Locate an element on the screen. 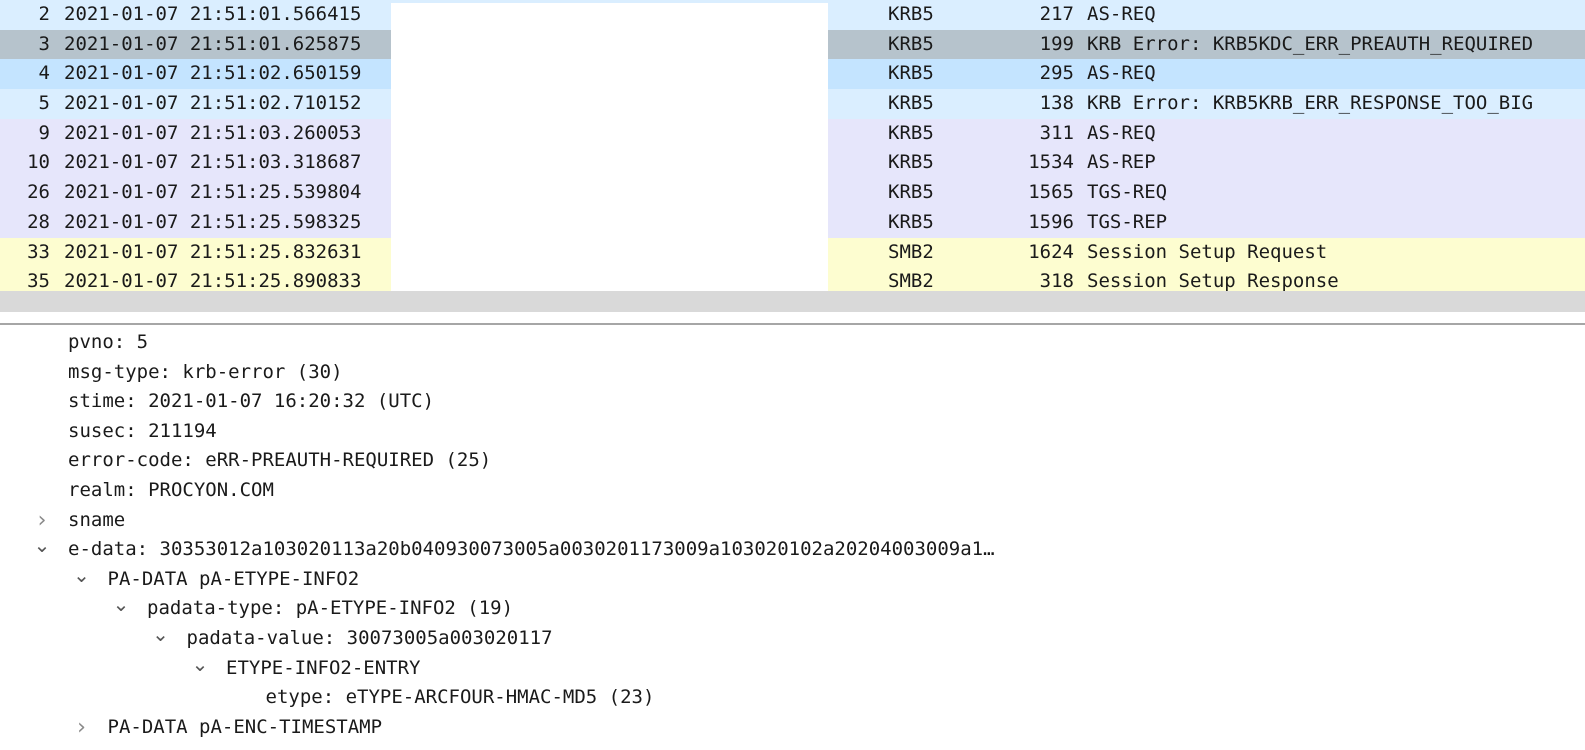  tree-node: susec: 211194 is located at coordinates (792, 432).